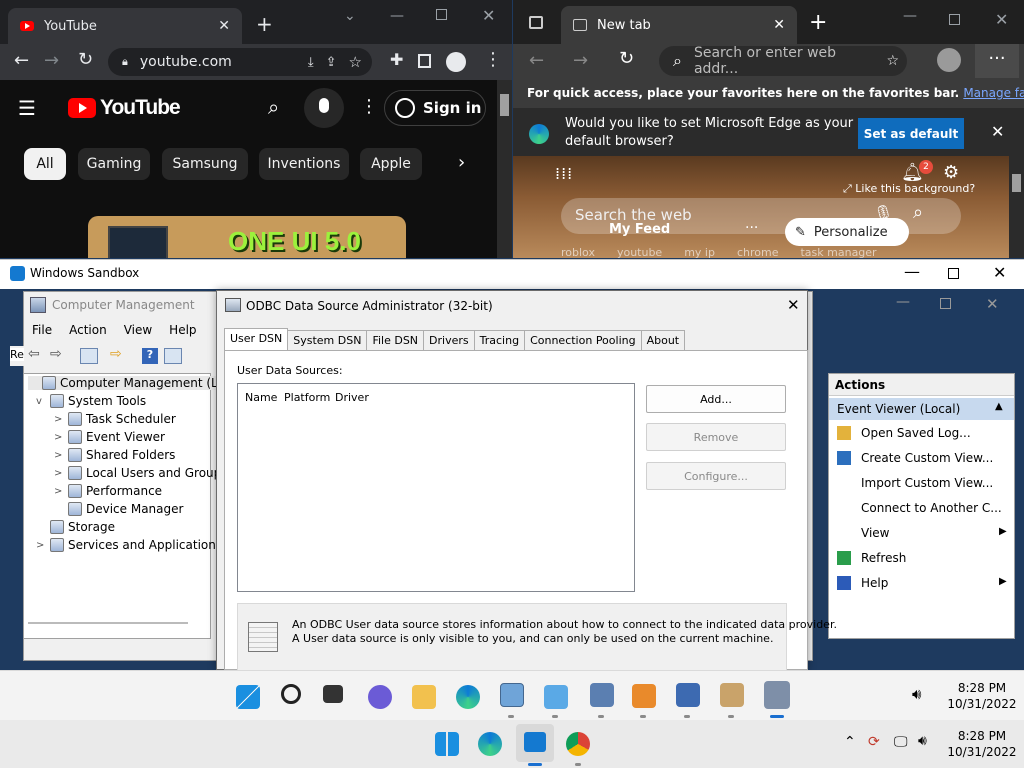 The width and height of the screenshot is (1024, 768). What do you see at coordinates (108, 626) in the screenshot?
I see `tree-hscrollbar` at bounding box center [108, 626].